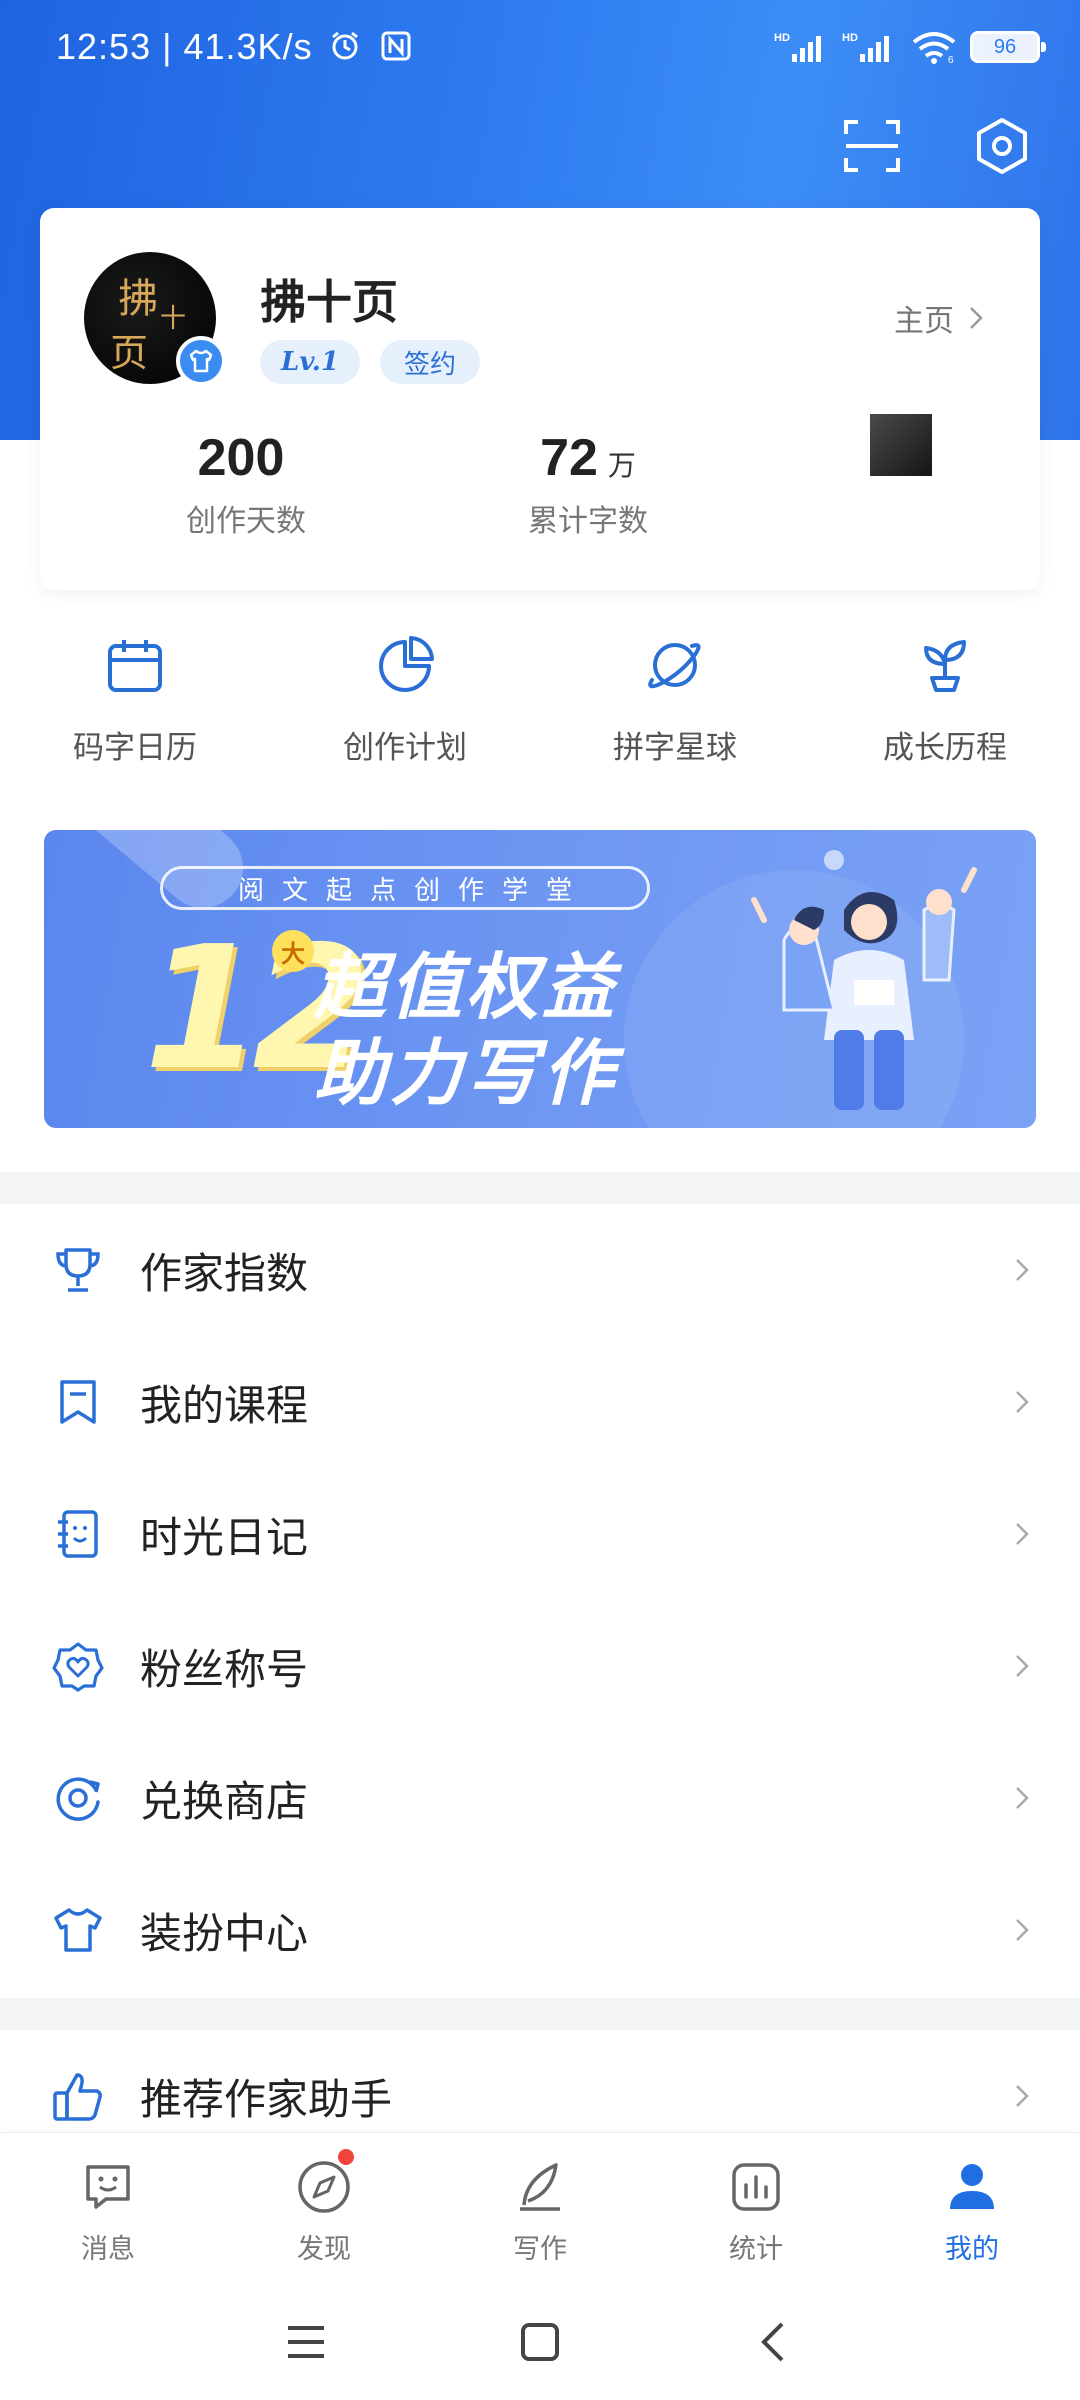 This screenshot has width=1080, height=2400. What do you see at coordinates (135, 748) in the screenshot?
I see `shortcut-label: 码字日历` at bounding box center [135, 748].